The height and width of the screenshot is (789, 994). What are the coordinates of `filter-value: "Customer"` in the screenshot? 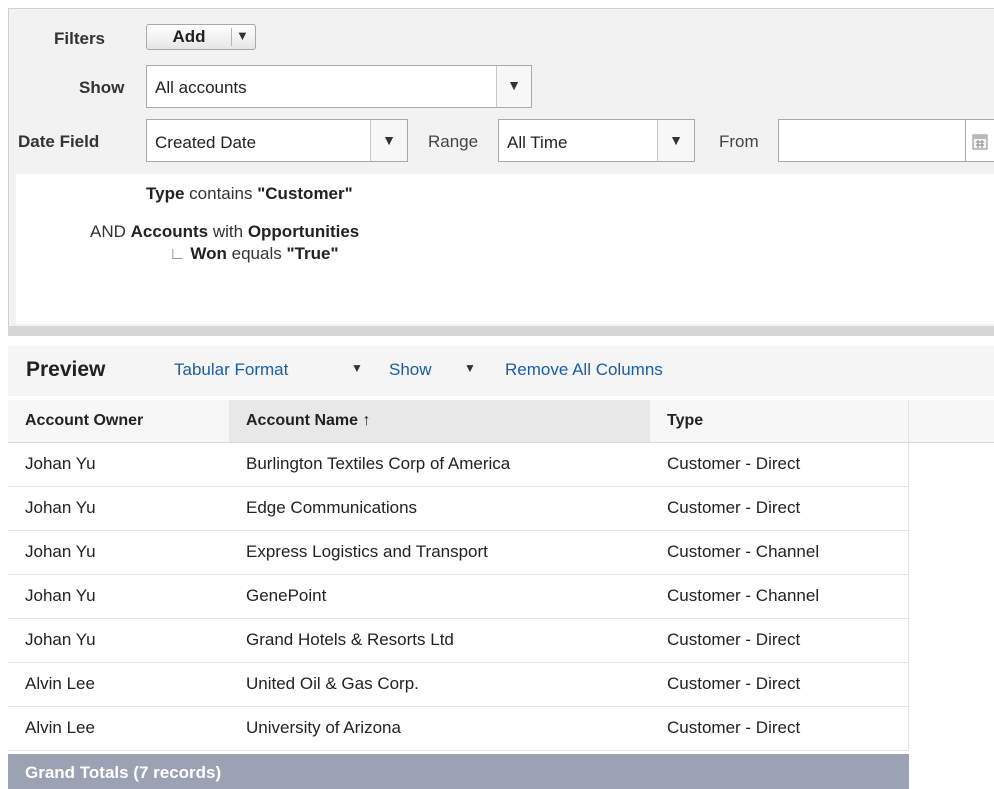 It's located at (305, 193).